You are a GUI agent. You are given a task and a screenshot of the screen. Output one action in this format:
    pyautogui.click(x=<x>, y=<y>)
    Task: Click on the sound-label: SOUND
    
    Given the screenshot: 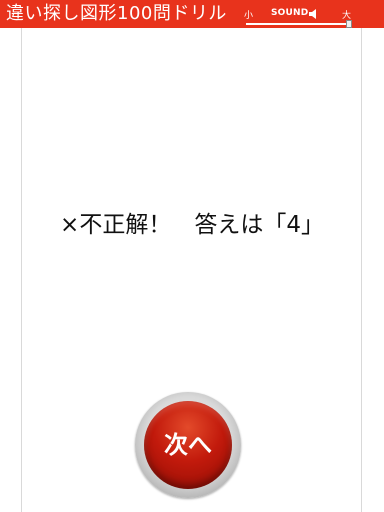 What is the action you would take?
    pyautogui.click(x=290, y=13)
    